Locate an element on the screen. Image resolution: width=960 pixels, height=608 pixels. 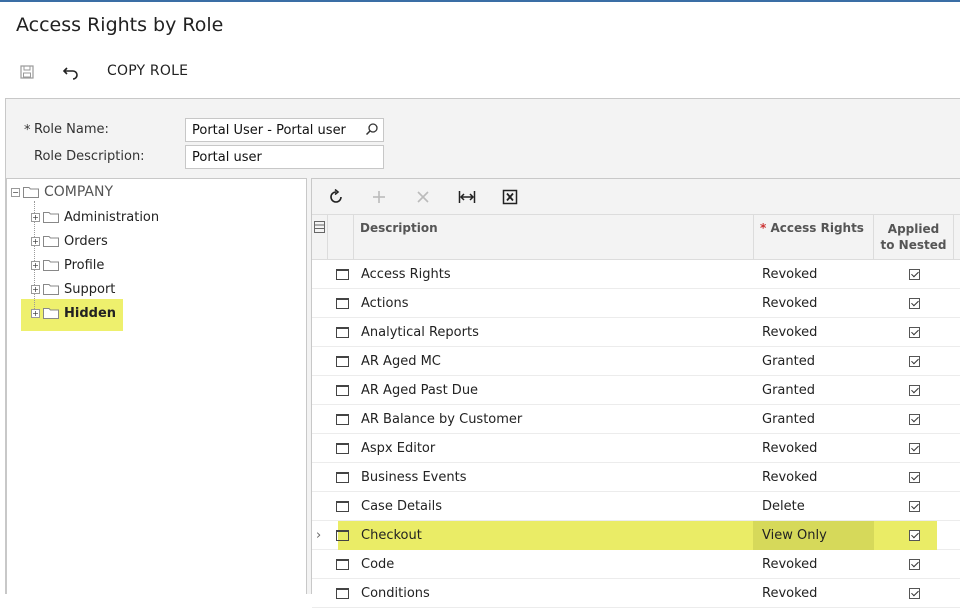
search-icon is located at coordinates (372, 131).